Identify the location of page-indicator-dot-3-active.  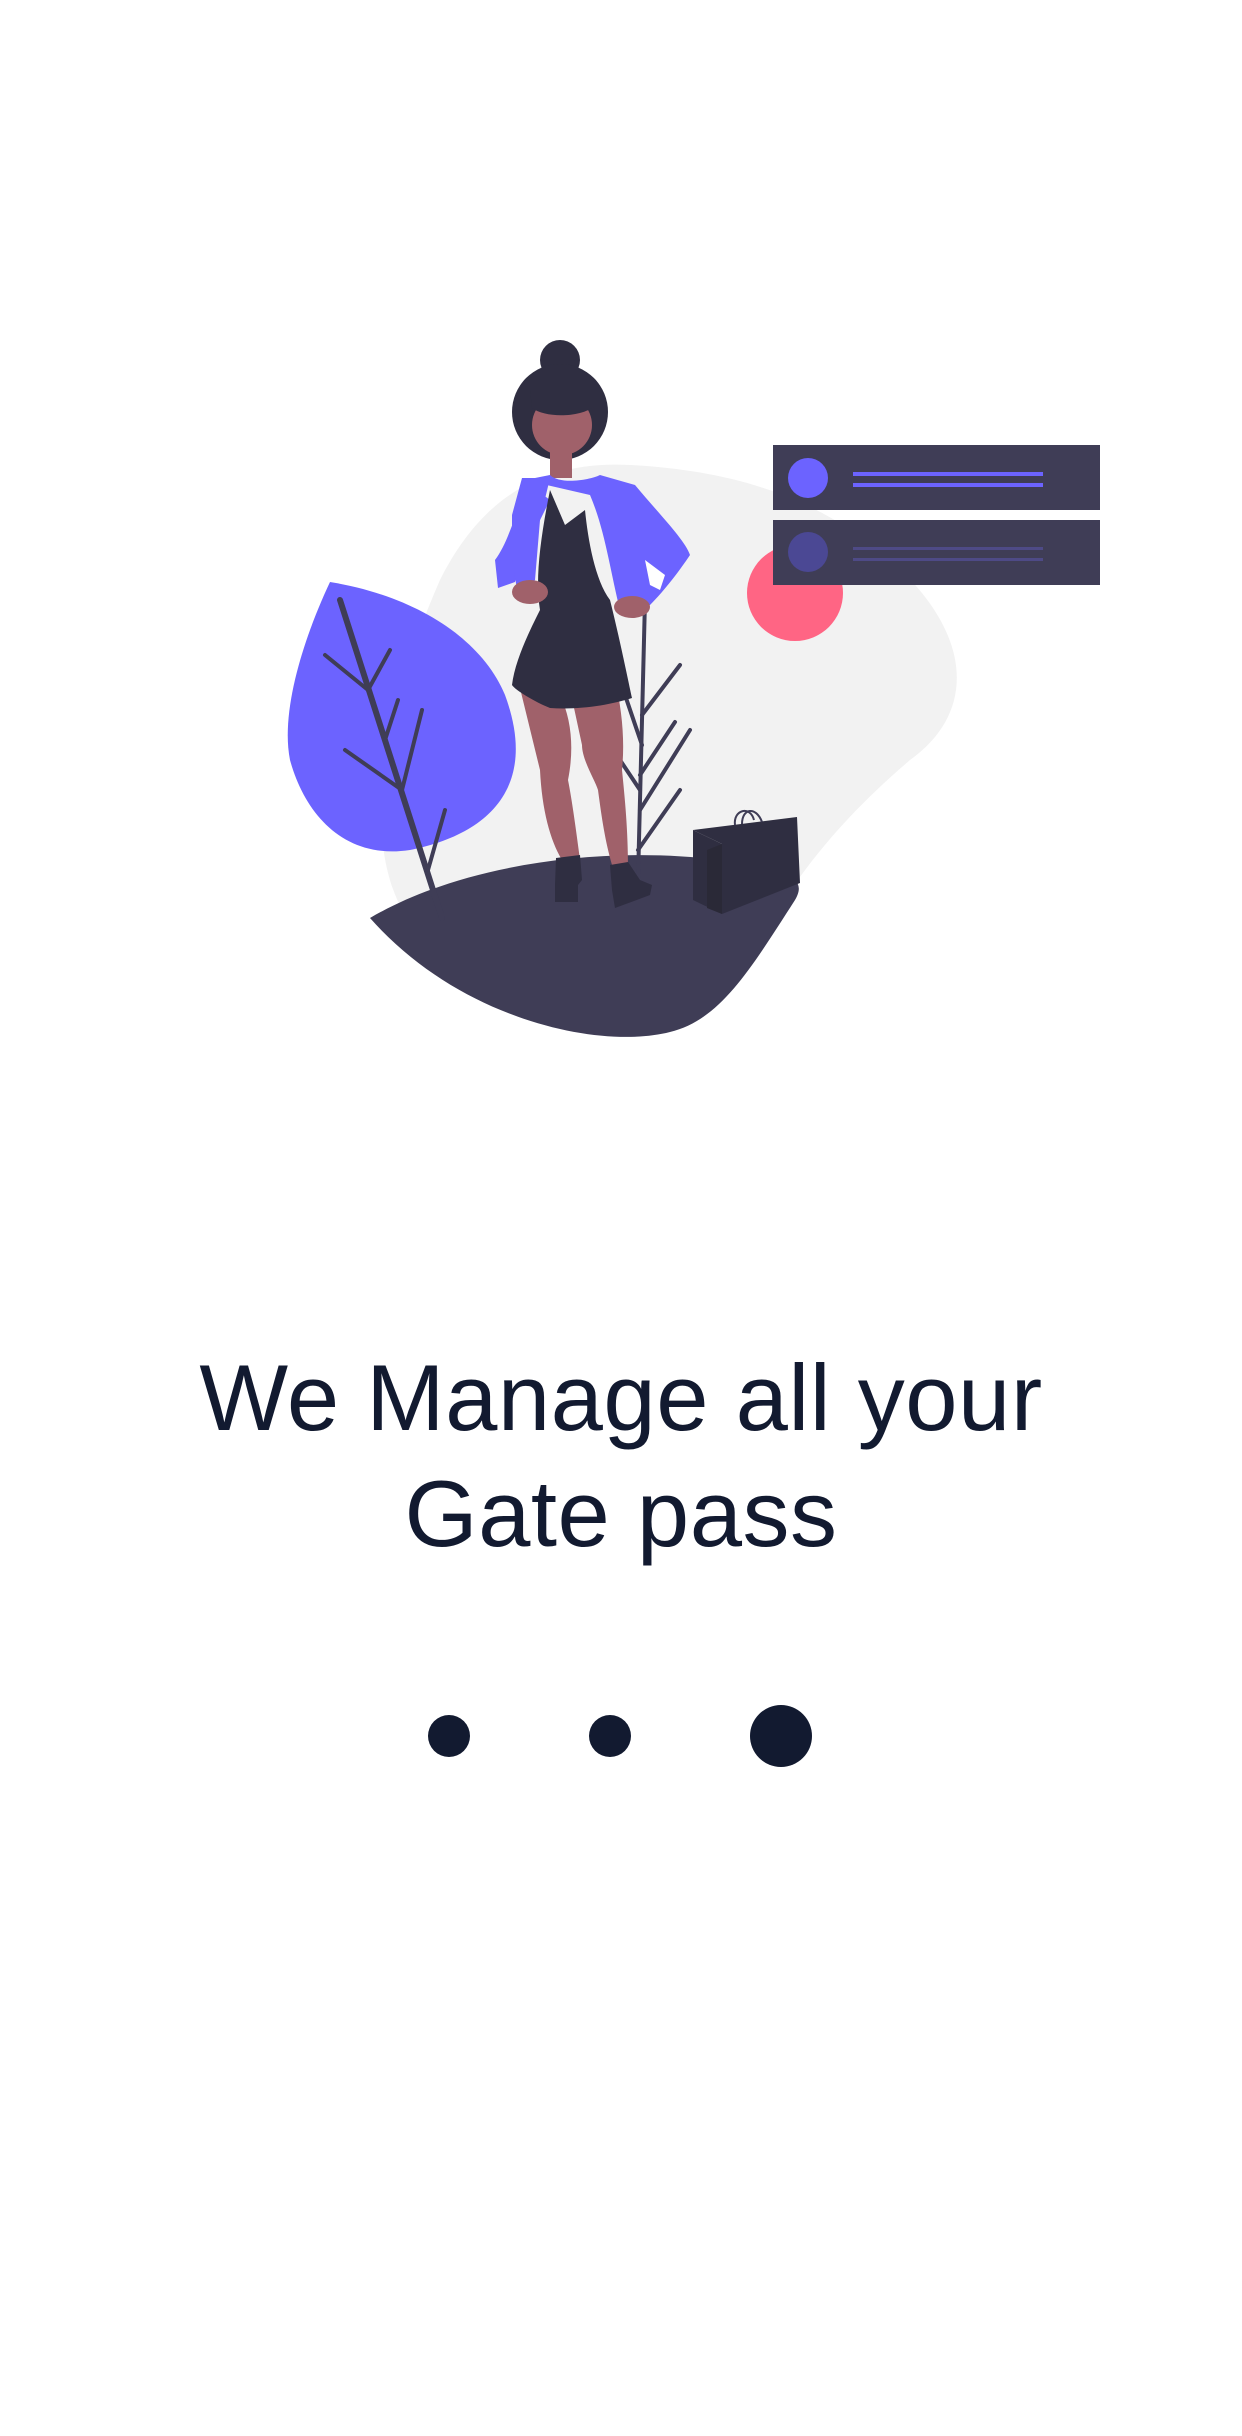
(781, 1736).